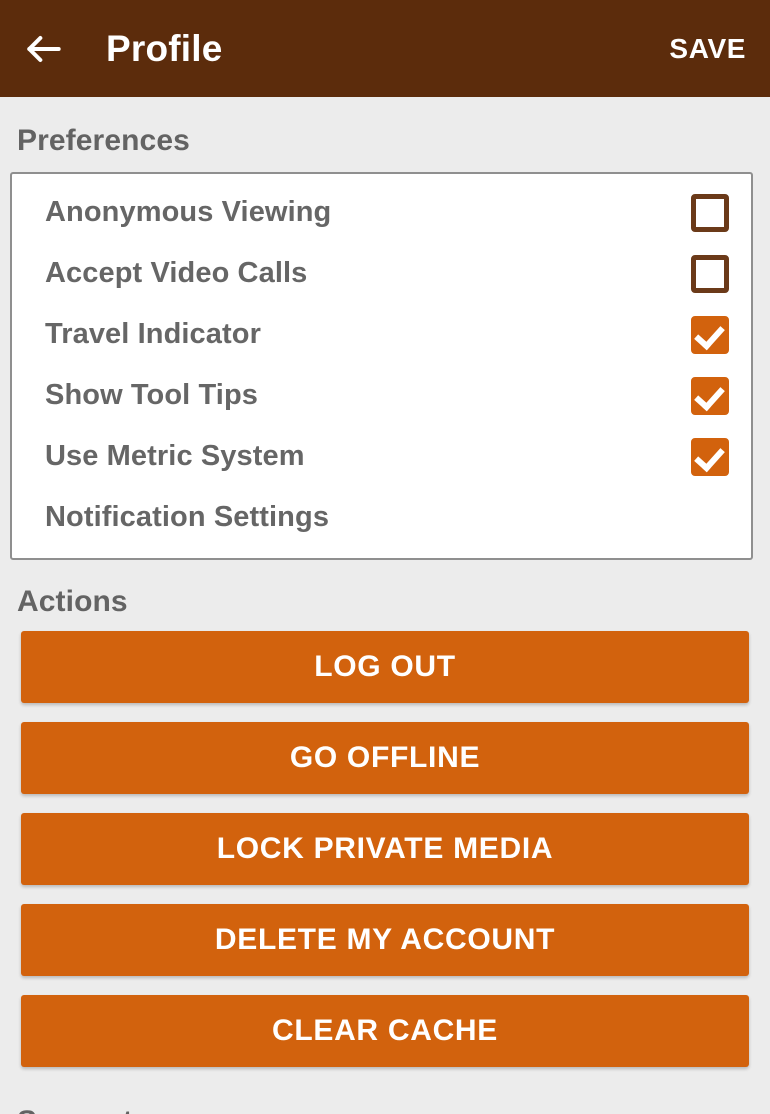  I want to click on checkbox-accept-video-calls, so click(710, 273).